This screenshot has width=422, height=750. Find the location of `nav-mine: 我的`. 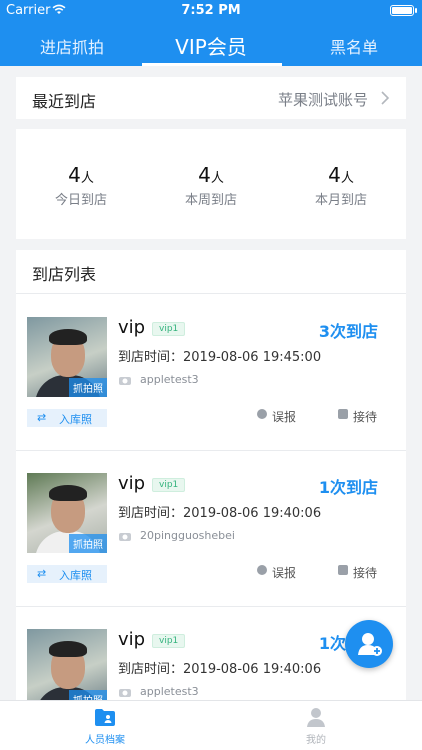

nav-mine: 我的 is located at coordinates (316, 726).